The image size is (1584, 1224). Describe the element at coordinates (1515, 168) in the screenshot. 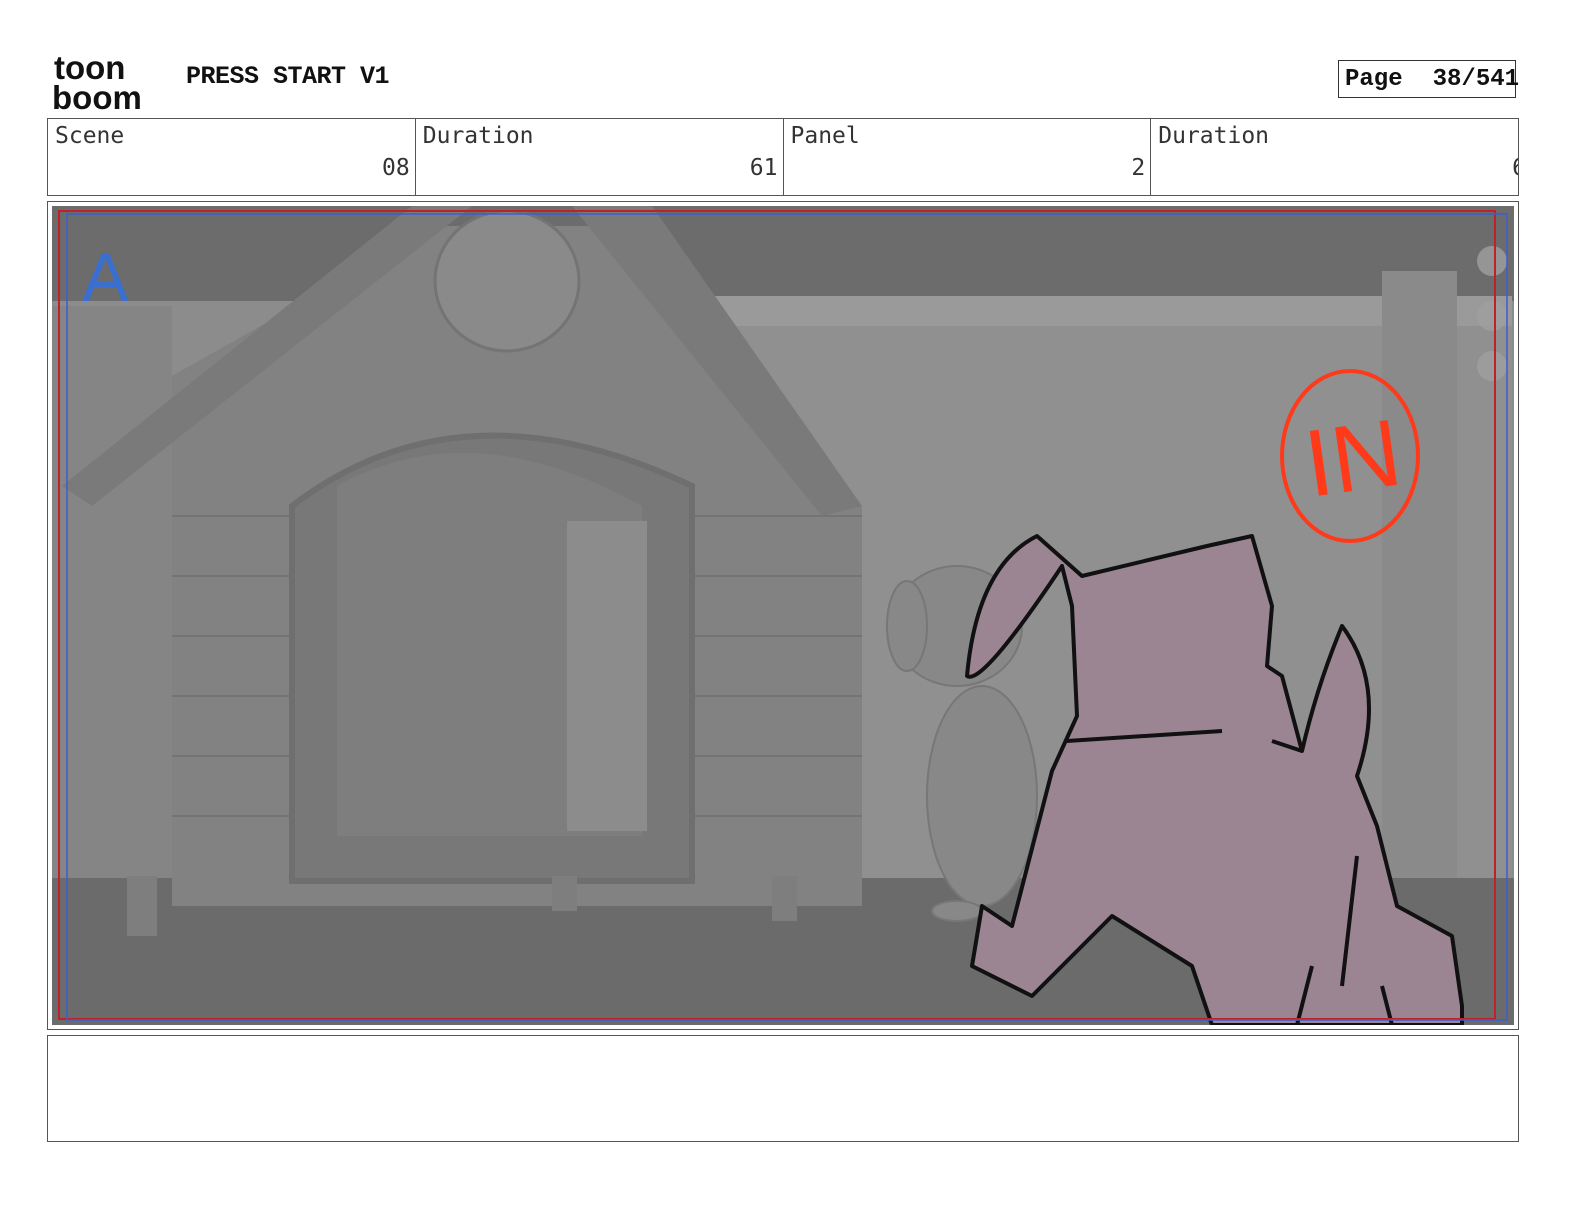

I see `panel-duration-value: 6` at that location.